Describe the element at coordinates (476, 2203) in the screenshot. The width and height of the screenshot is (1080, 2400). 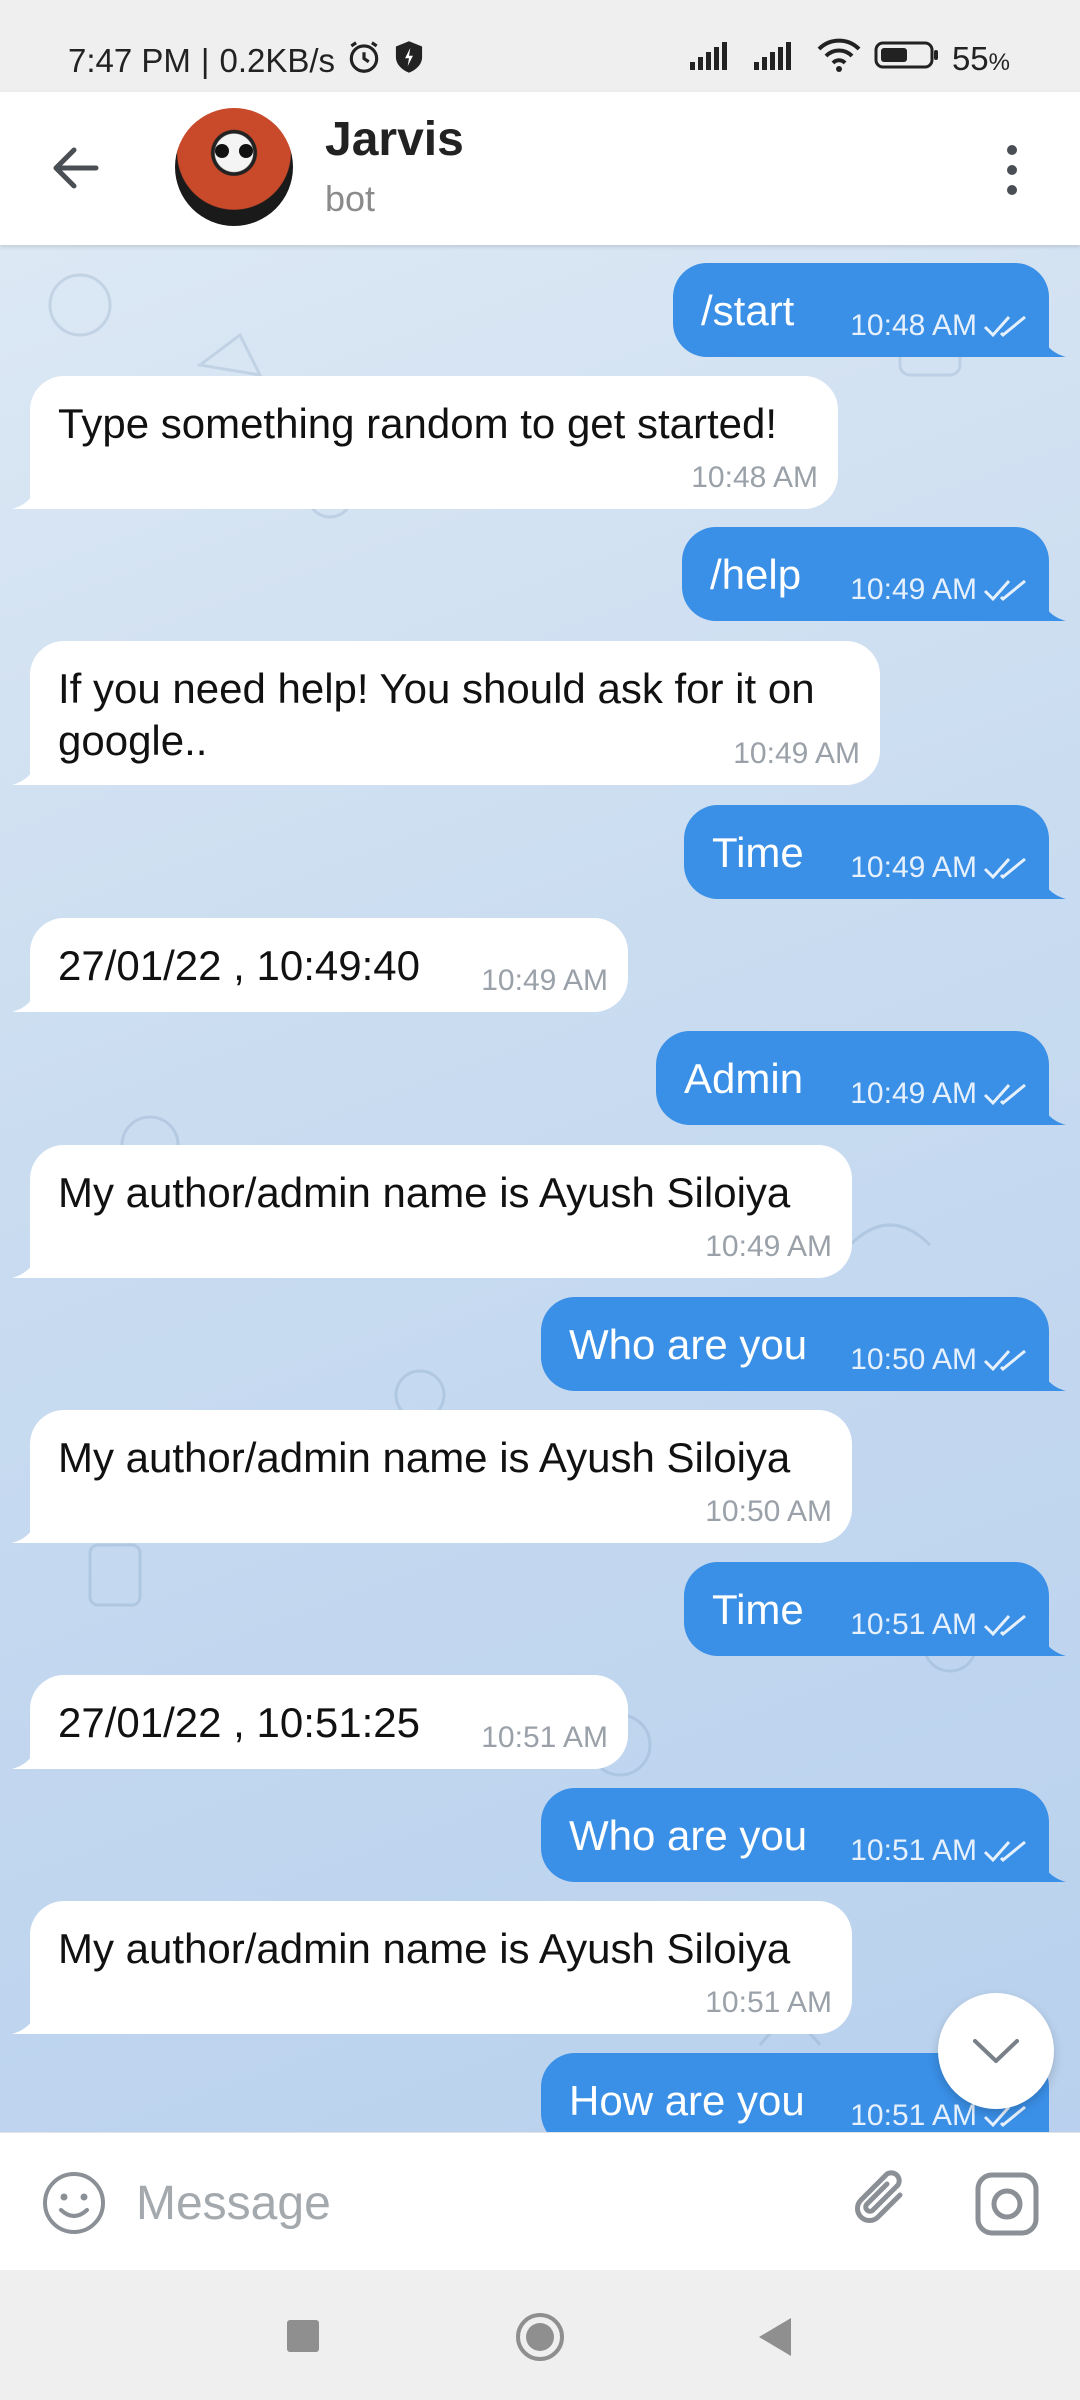
I see `message-input` at that location.